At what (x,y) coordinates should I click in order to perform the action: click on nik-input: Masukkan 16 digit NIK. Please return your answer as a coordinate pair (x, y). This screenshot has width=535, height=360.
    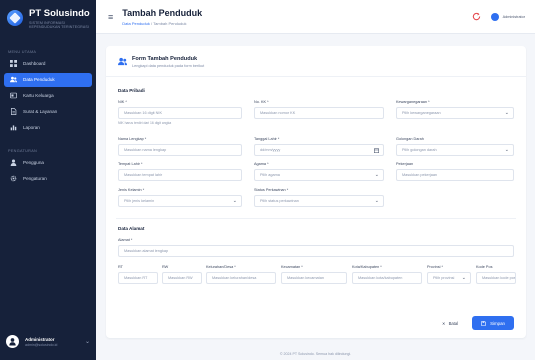
    Looking at the image, I should click on (180, 113).